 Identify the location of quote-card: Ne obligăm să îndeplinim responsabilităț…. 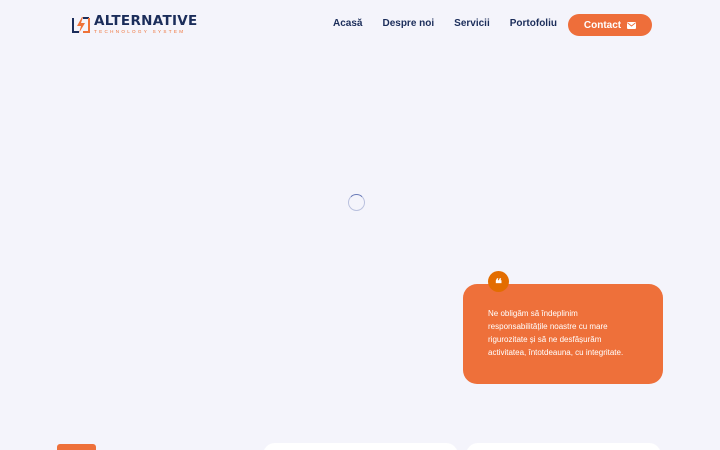
(563, 334).